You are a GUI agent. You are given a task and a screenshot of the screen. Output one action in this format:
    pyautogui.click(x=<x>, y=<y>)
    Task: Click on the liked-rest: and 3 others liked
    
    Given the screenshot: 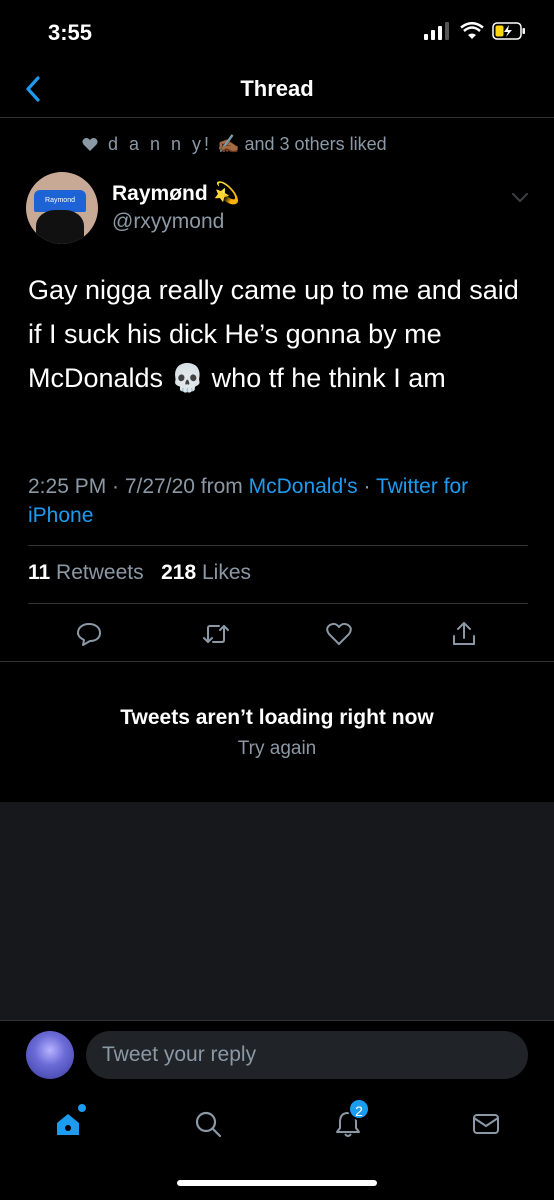 What is the action you would take?
    pyautogui.click(x=315, y=144)
    